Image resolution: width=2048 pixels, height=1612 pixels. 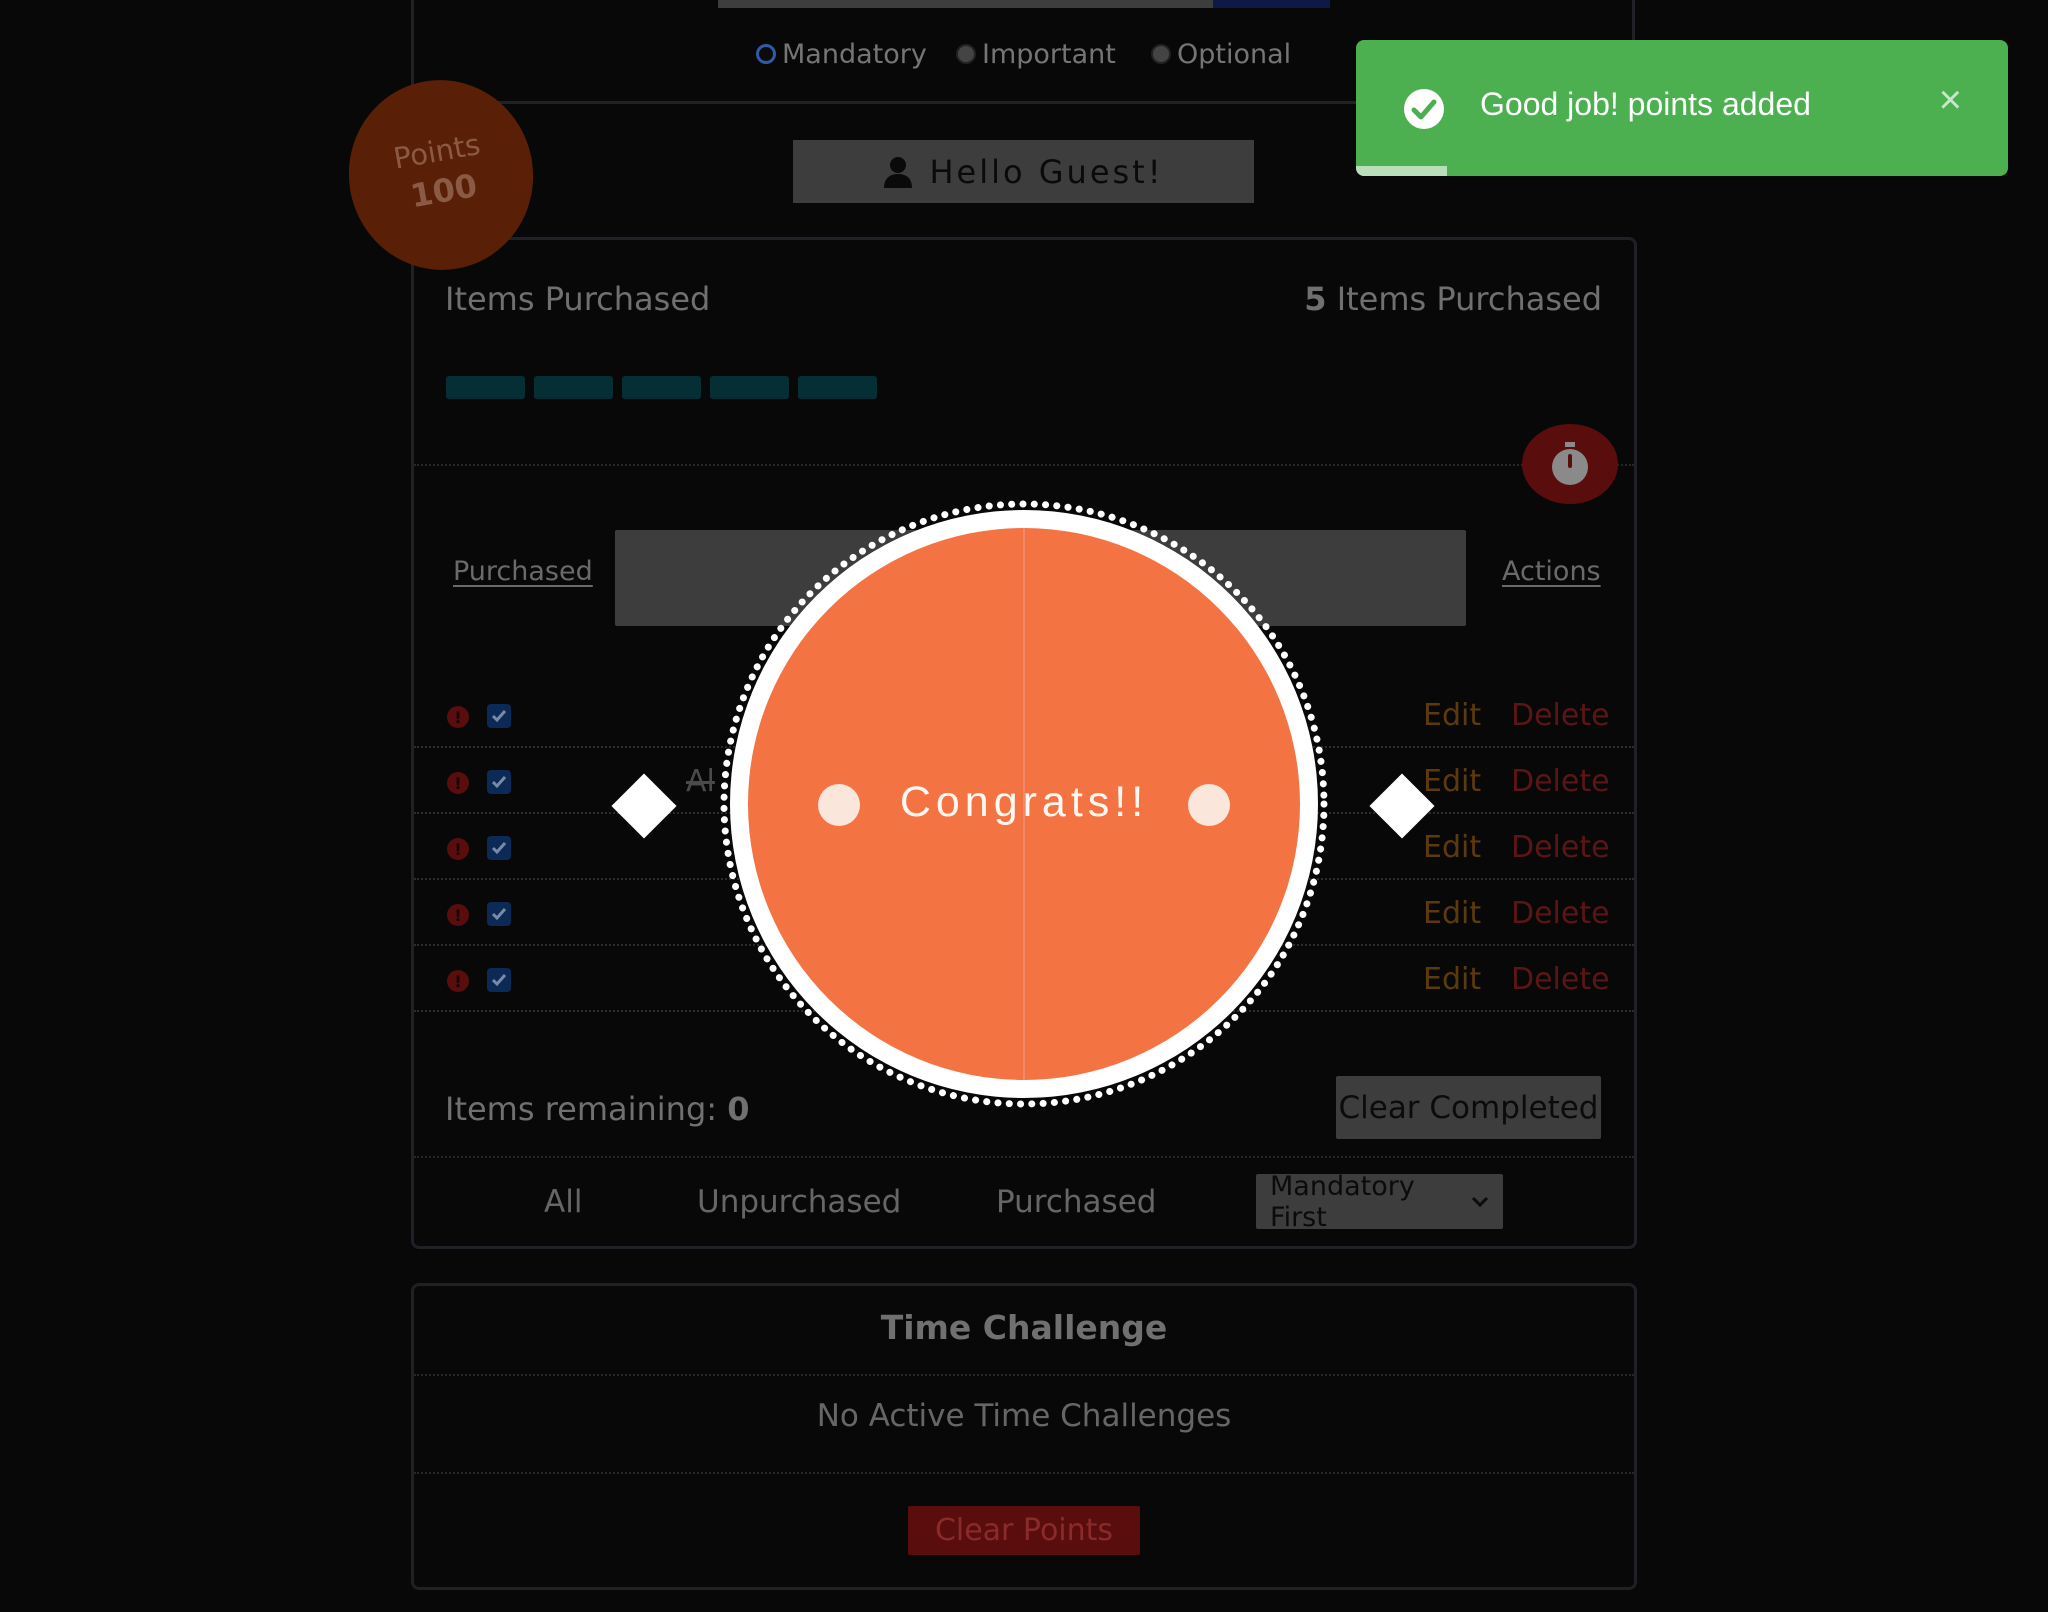 What do you see at coordinates (1402, 171) in the screenshot?
I see `toast-progress-bar` at bounding box center [1402, 171].